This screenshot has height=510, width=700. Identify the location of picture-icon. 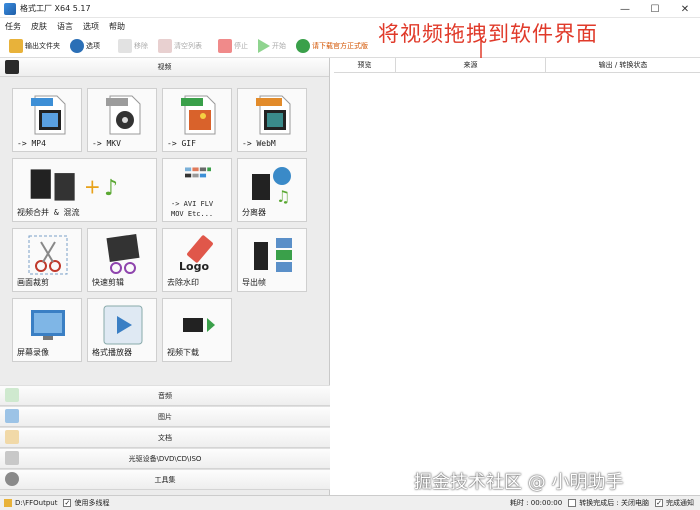
(12, 416).